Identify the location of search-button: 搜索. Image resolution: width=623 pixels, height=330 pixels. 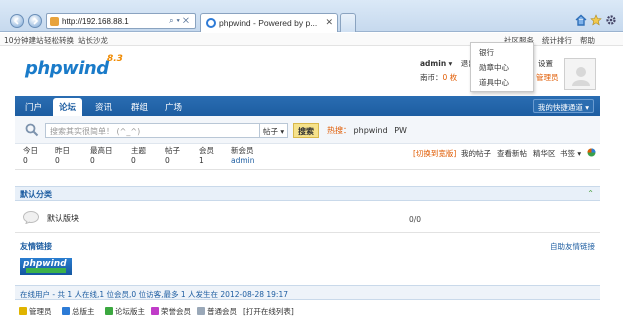
(306, 130).